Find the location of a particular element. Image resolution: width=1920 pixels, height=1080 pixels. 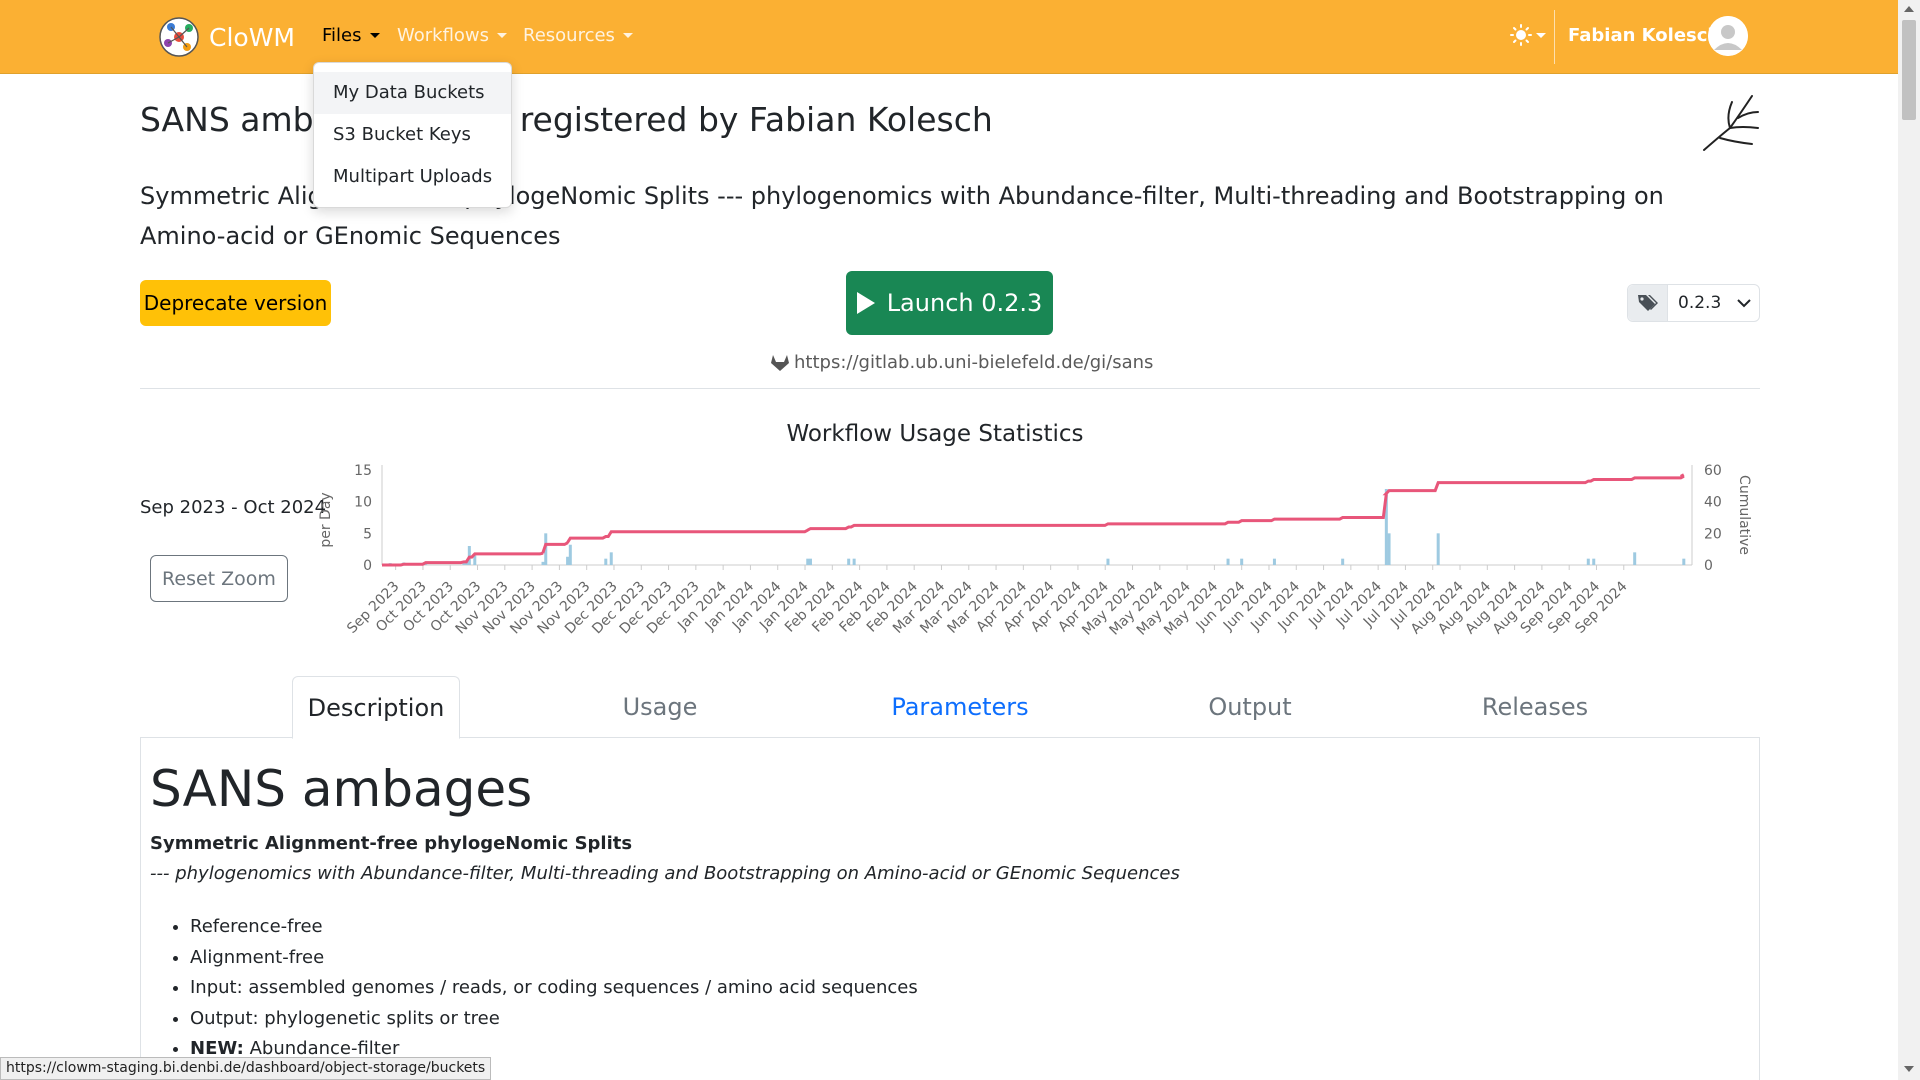

scroll-thumb is located at coordinates (1909, 70).